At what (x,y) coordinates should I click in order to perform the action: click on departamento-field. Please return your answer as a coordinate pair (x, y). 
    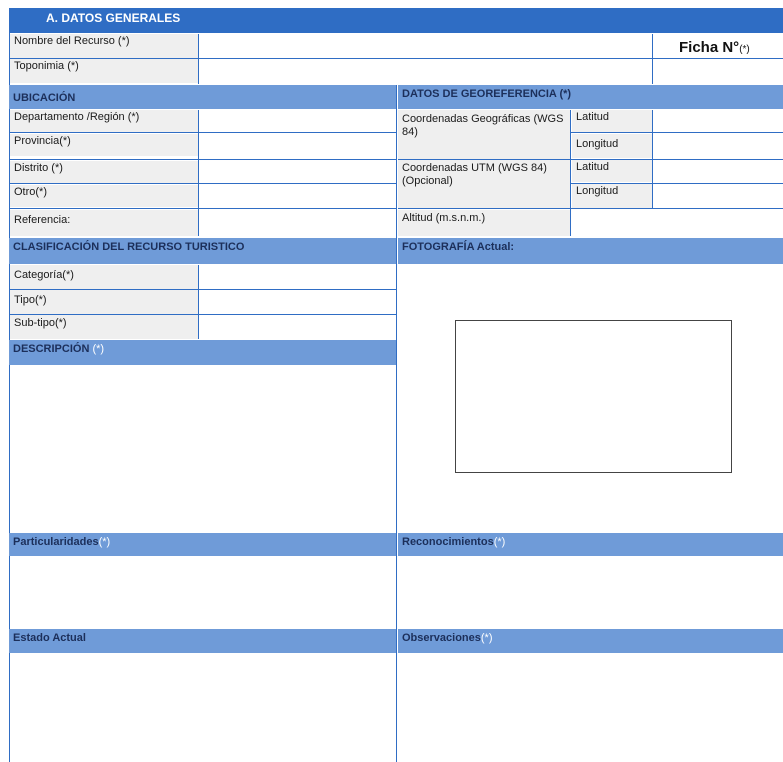
    Looking at the image, I should click on (298, 121).